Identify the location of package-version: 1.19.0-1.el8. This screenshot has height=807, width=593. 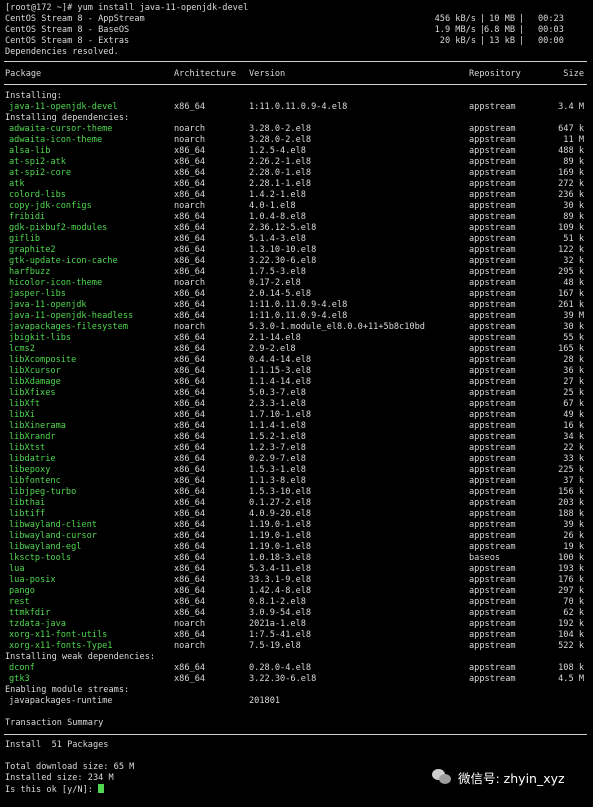
(280, 547).